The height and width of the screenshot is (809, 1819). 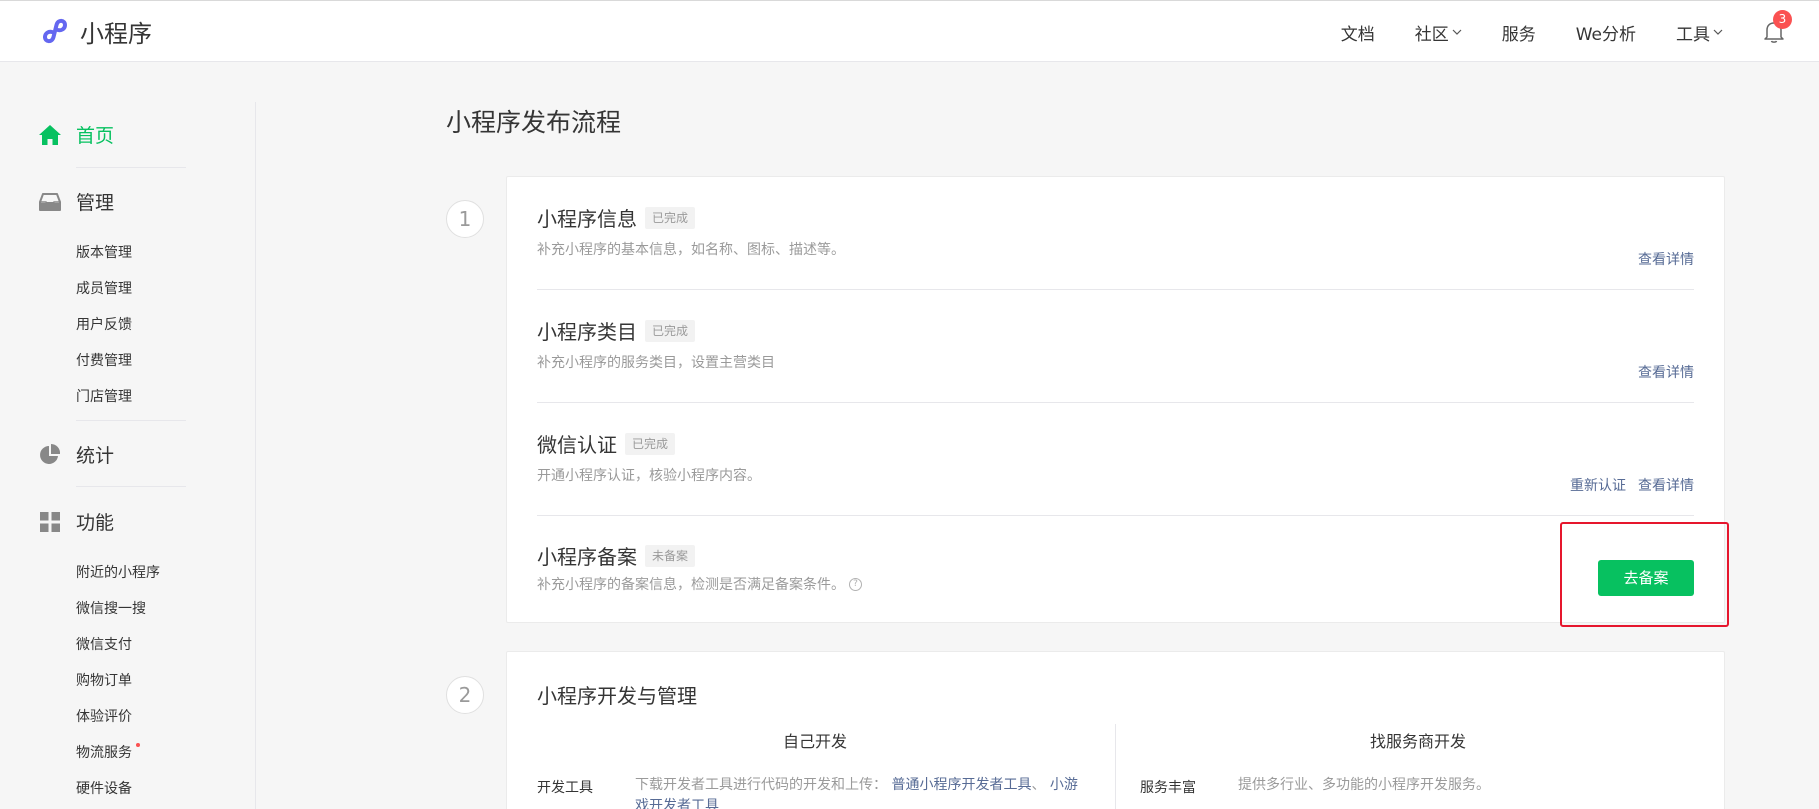 I want to click on sidebar-subitem-stores: 门店管理, so click(x=104, y=396).